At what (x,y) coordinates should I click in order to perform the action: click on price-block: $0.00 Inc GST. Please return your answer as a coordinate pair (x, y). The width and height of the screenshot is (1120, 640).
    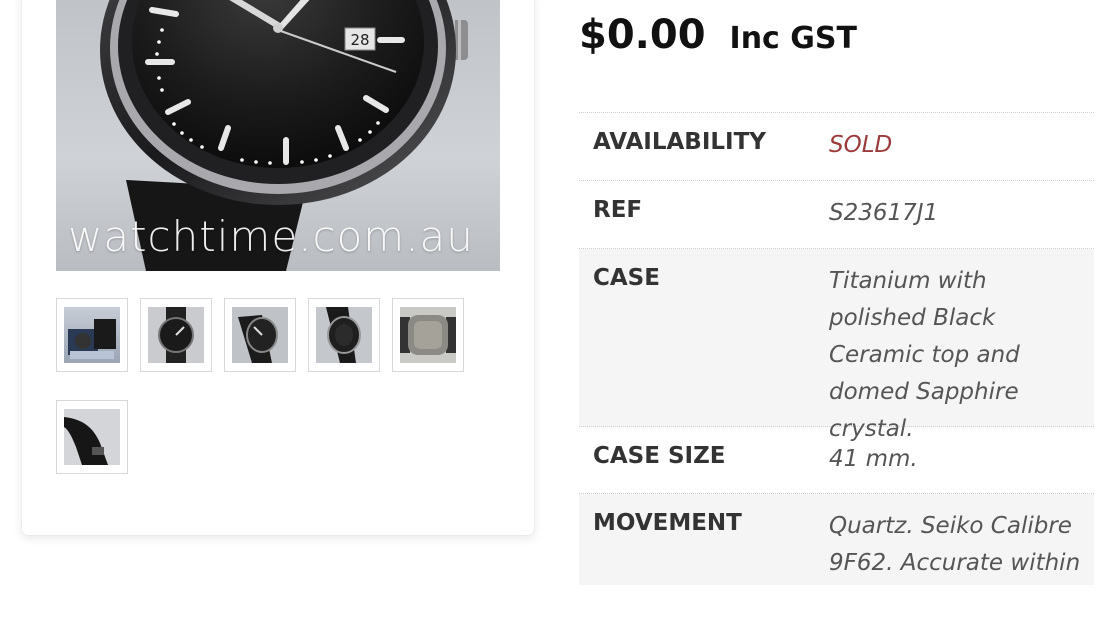
    Looking at the image, I should click on (718, 40).